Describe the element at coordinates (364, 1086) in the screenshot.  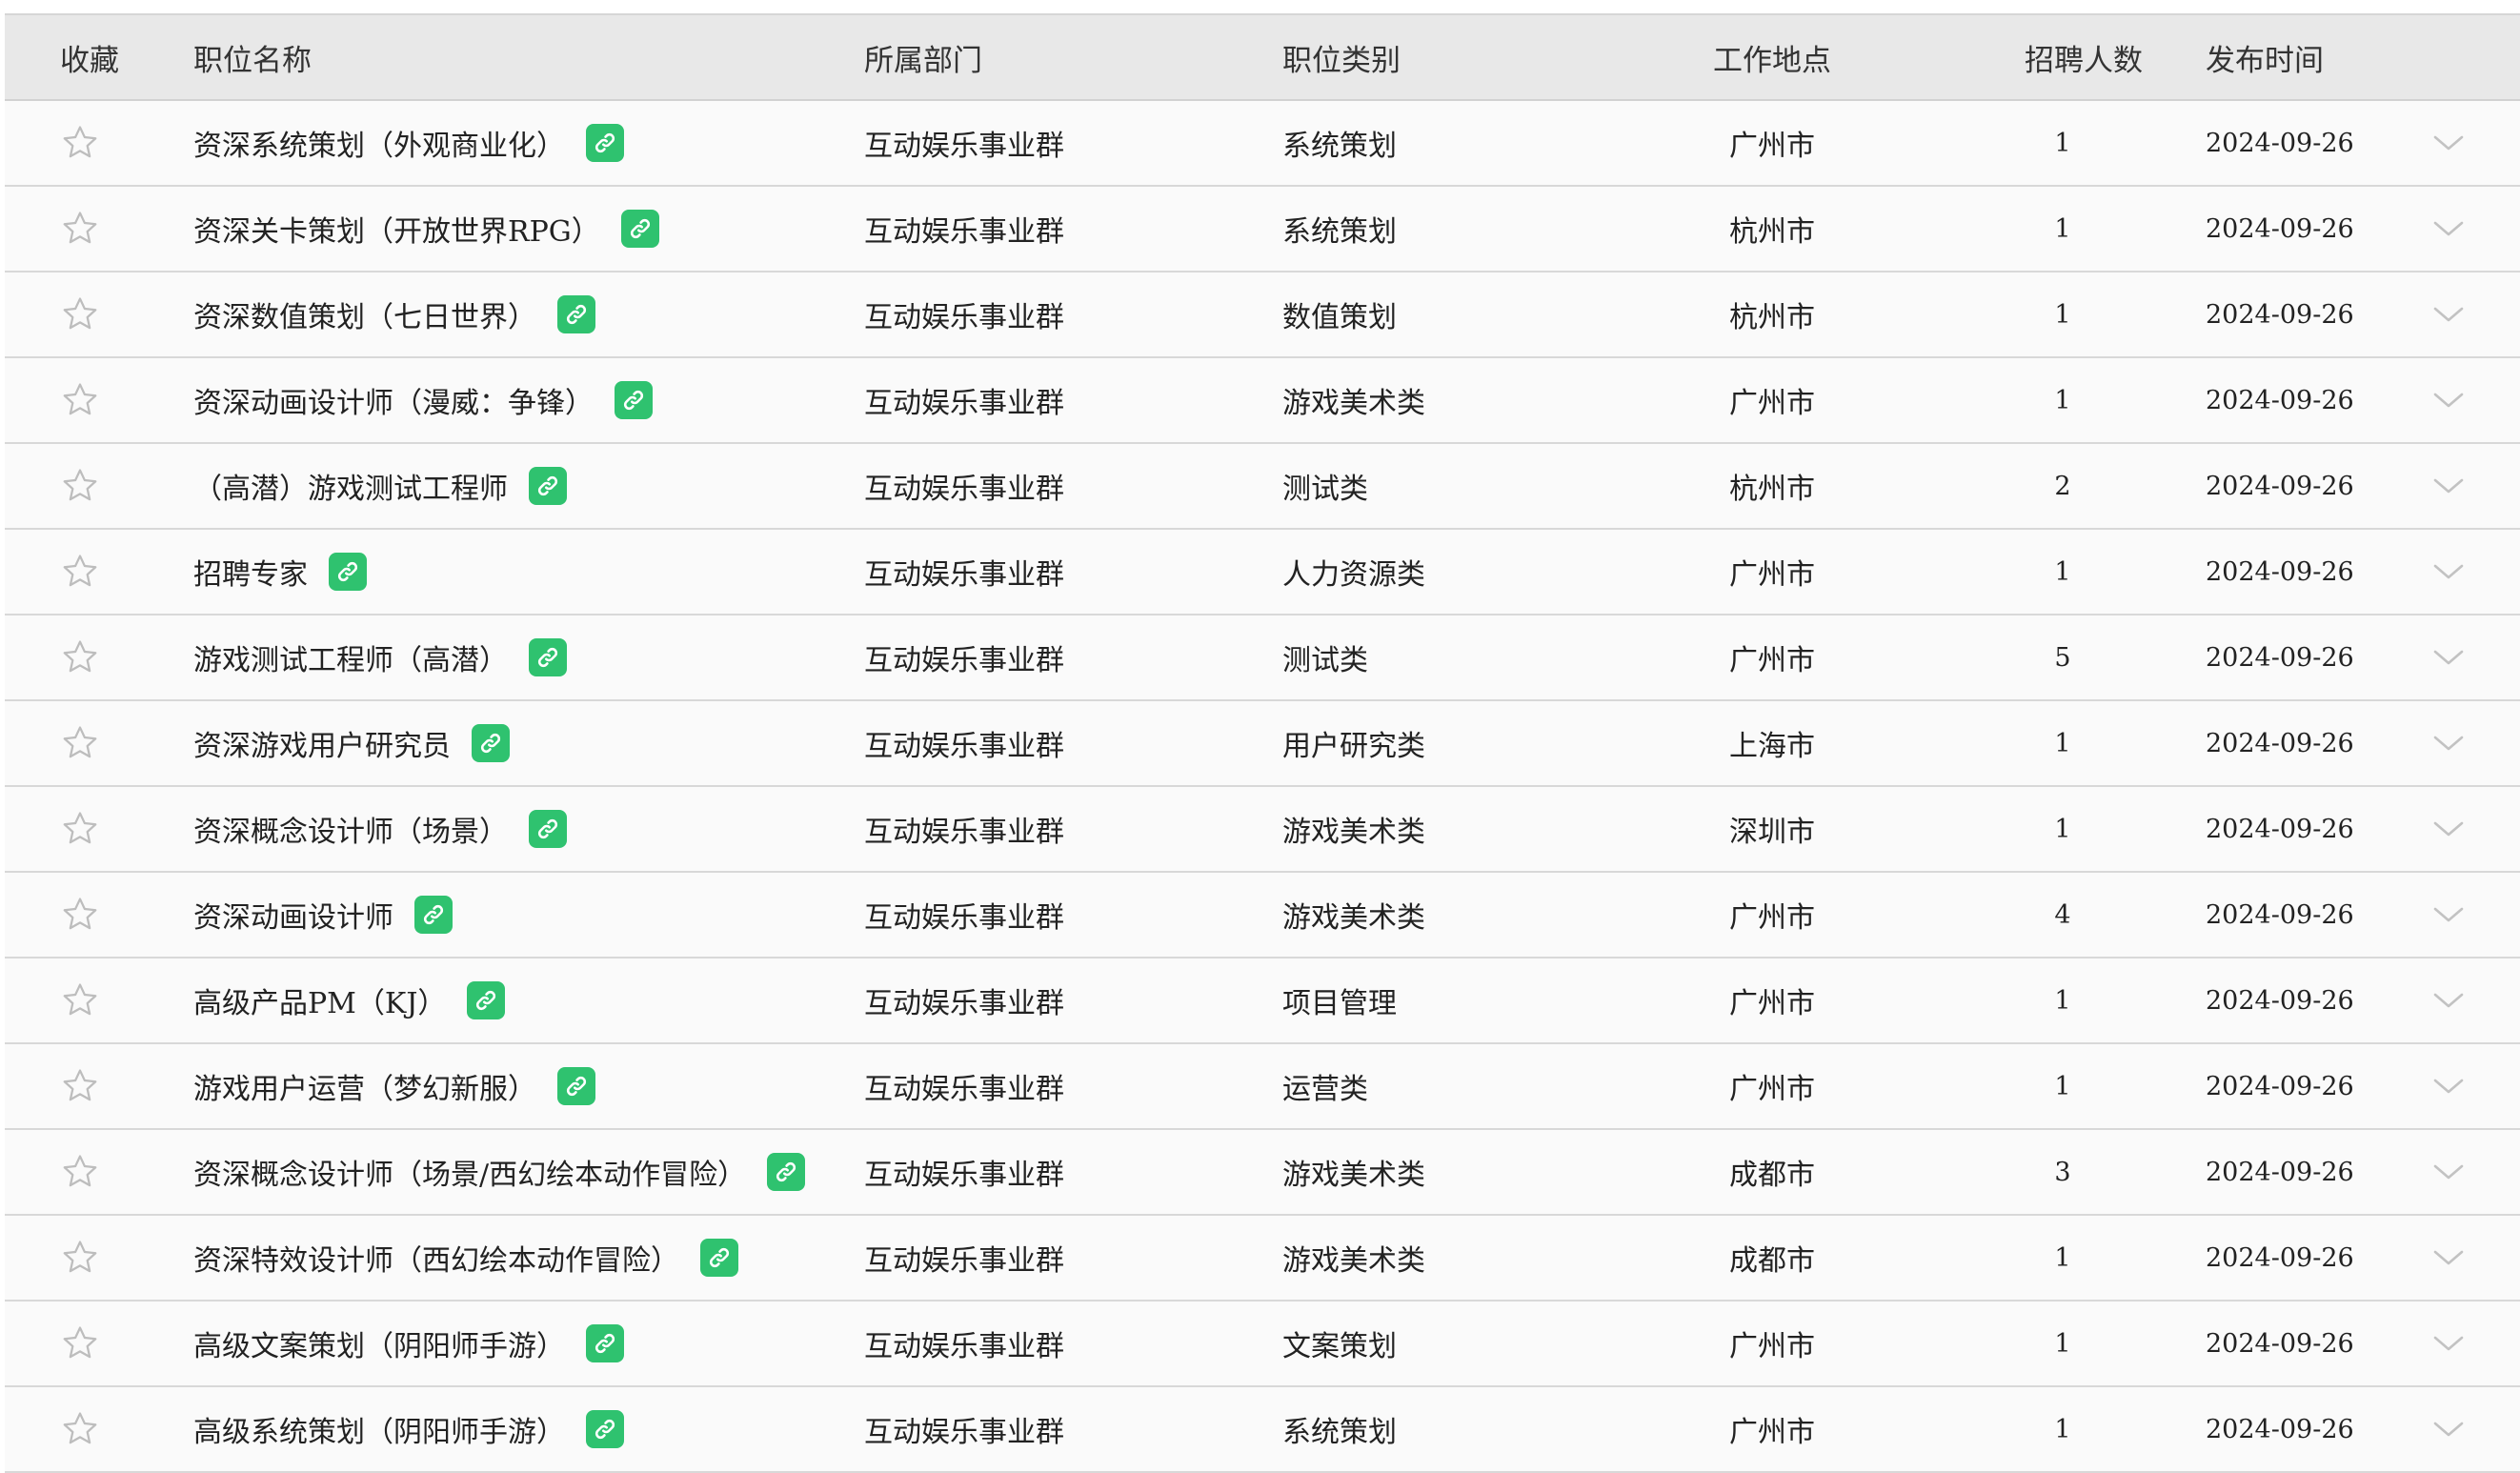
I see `job-title: 游戏用户运营（梦幻新服）` at that location.